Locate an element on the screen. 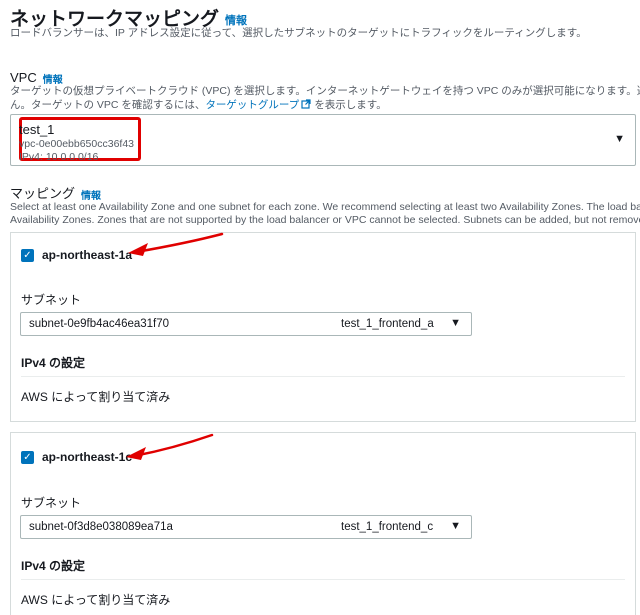 The image size is (640, 615). subnet-label-1a: サブネット is located at coordinates (51, 300).